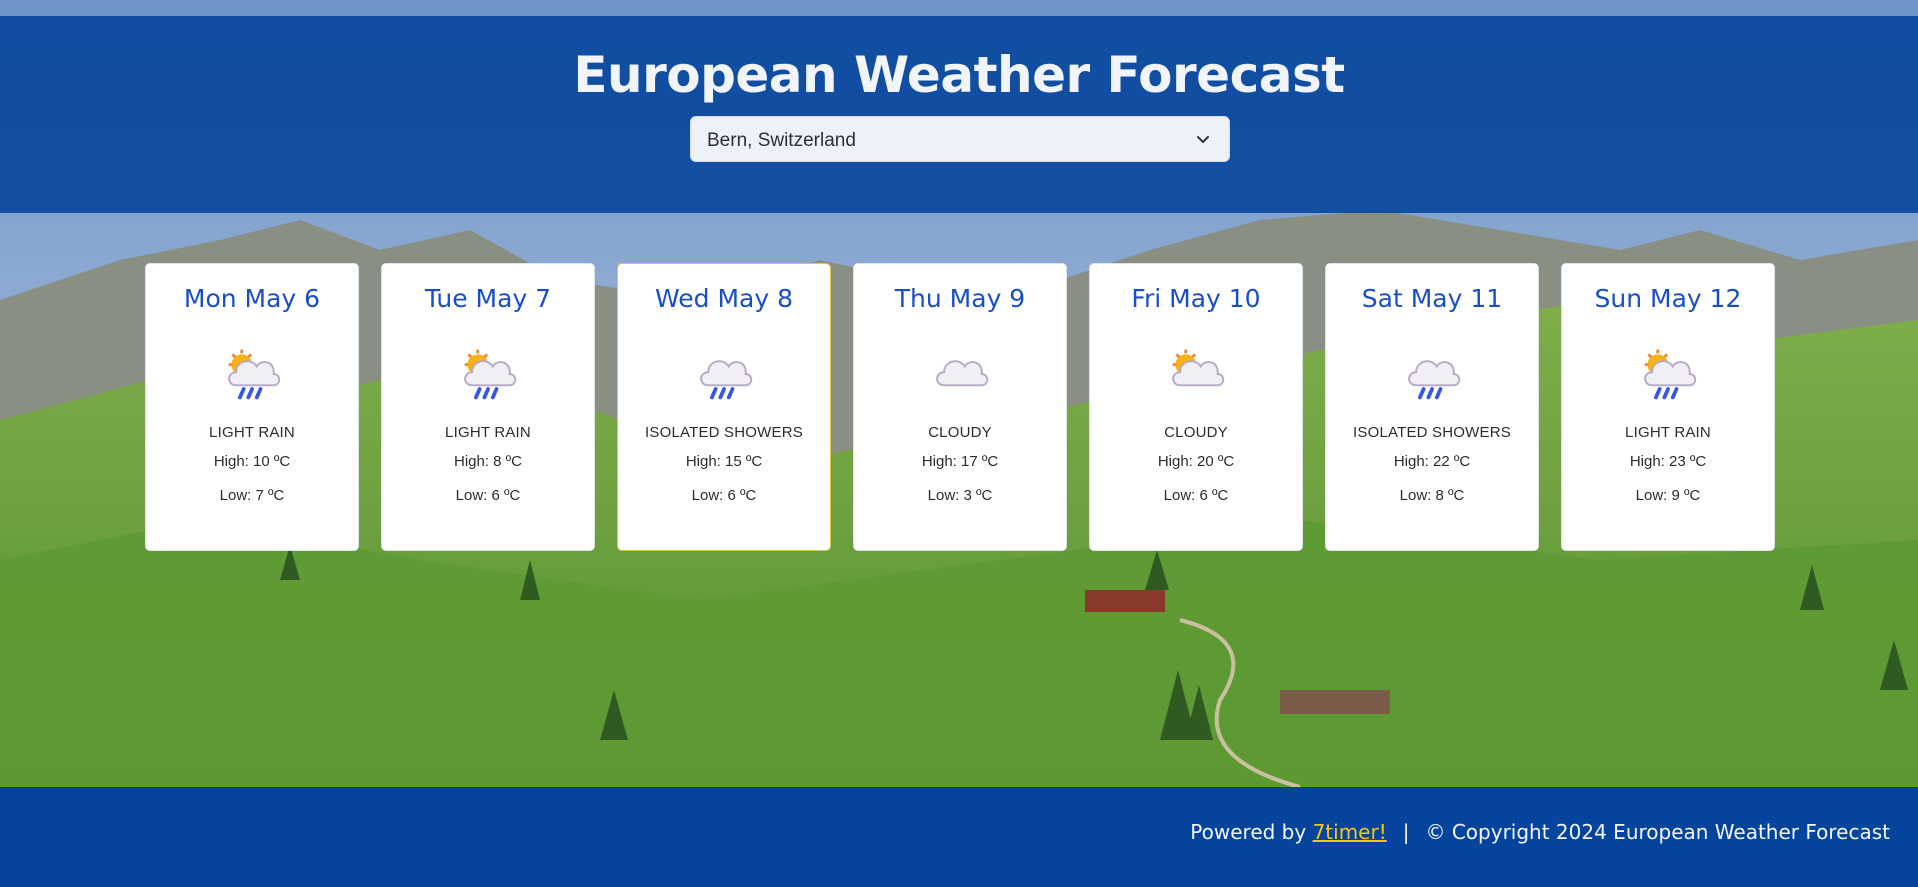  Describe the element at coordinates (1248, 832) in the screenshot. I see `powered-by-label: Powered by` at that location.